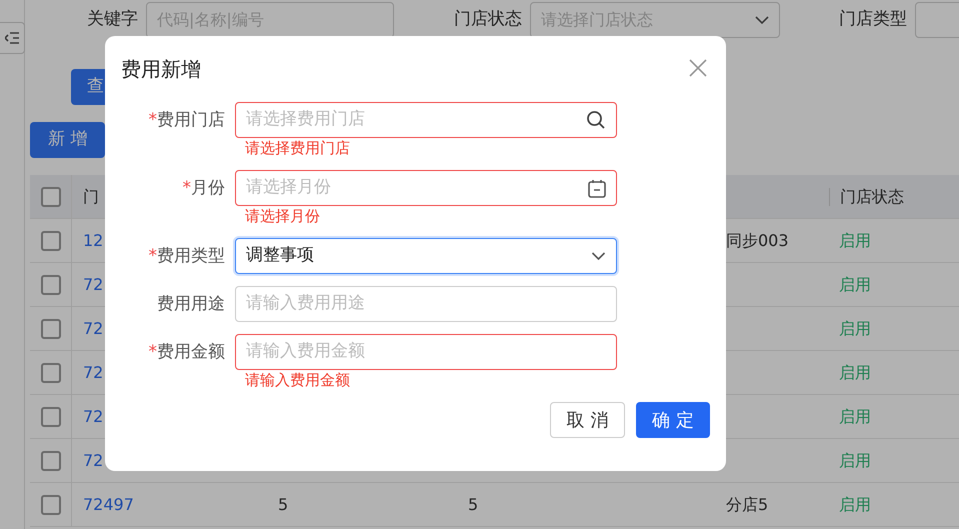  What do you see at coordinates (108, 504) in the screenshot?
I see `store-code-link: 72497` at bounding box center [108, 504].